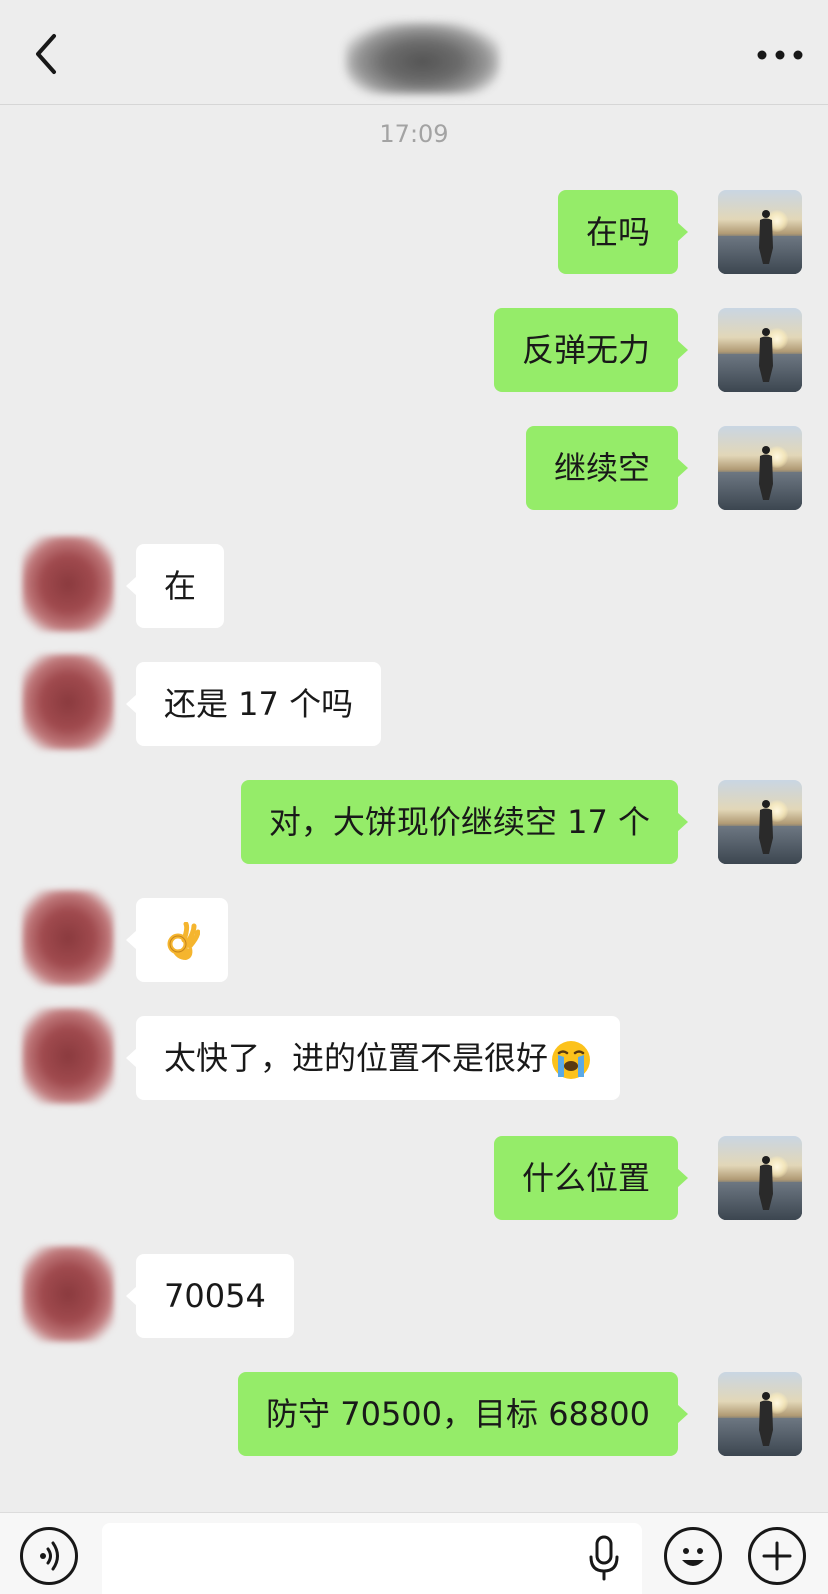  I want to click on plus-icon, so click(777, 1556).